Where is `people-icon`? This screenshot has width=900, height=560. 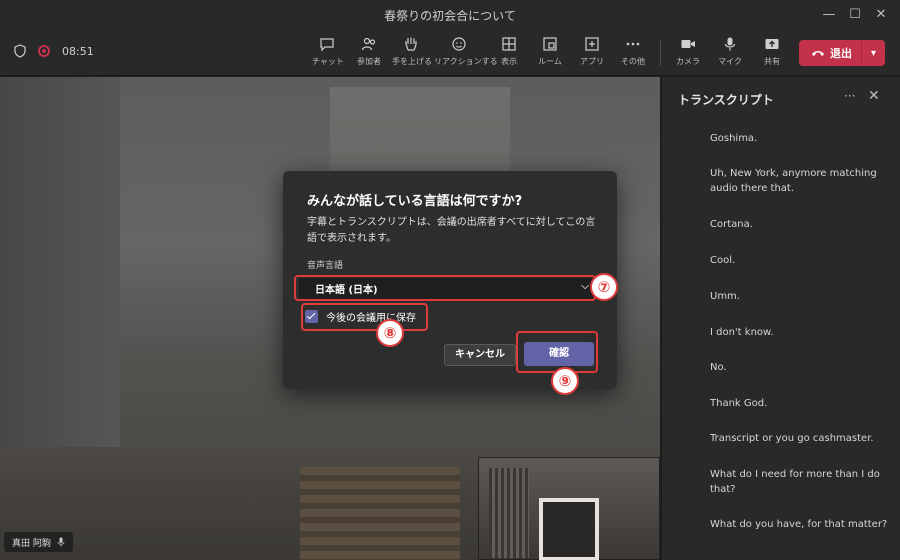
people-icon is located at coordinates (368, 44).